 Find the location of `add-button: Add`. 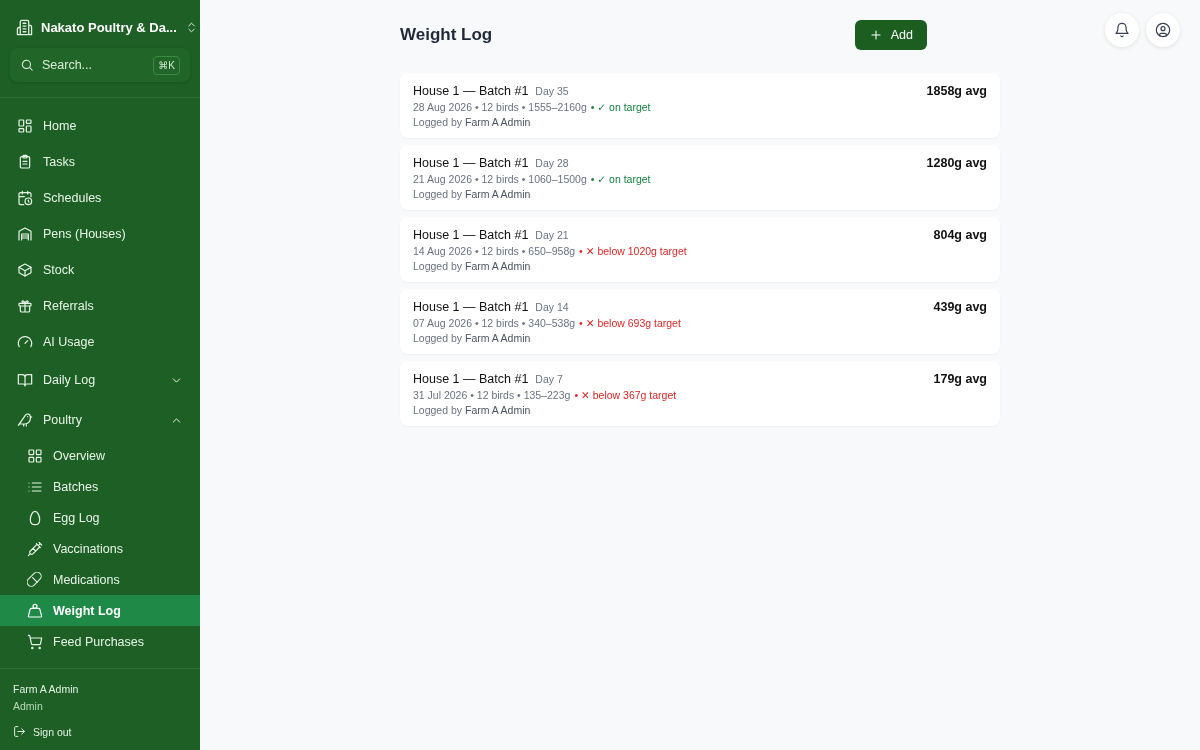

add-button: Add is located at coordinates (890, 35).